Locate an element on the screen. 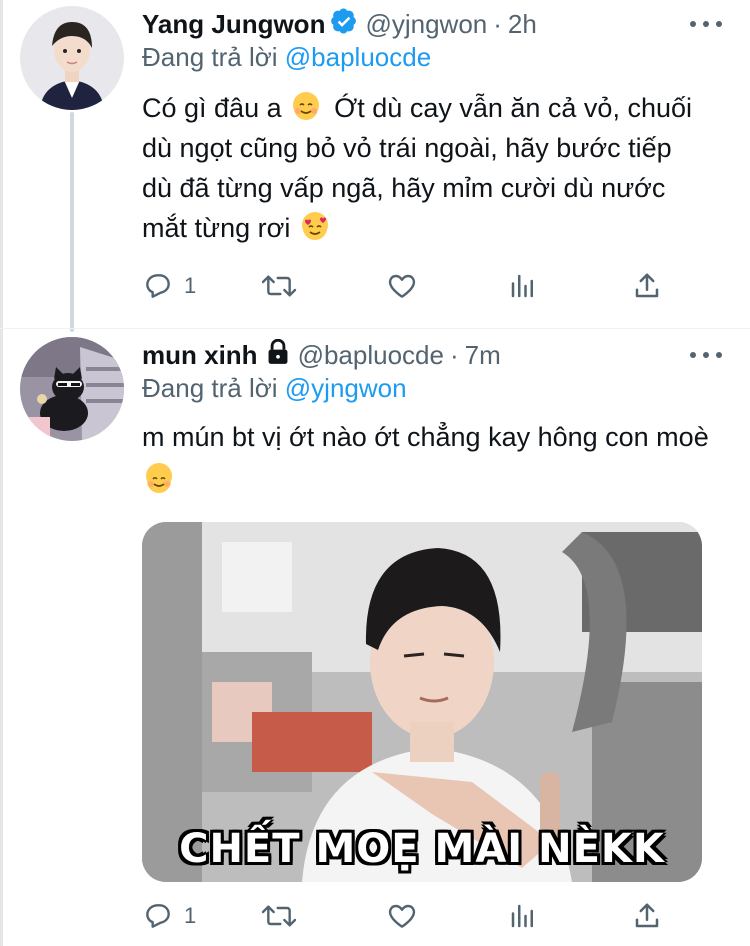 This screenshot has width=750, height=946. replying-to: Đang trả lời @yjngwon is located at coordinates (274, 388).